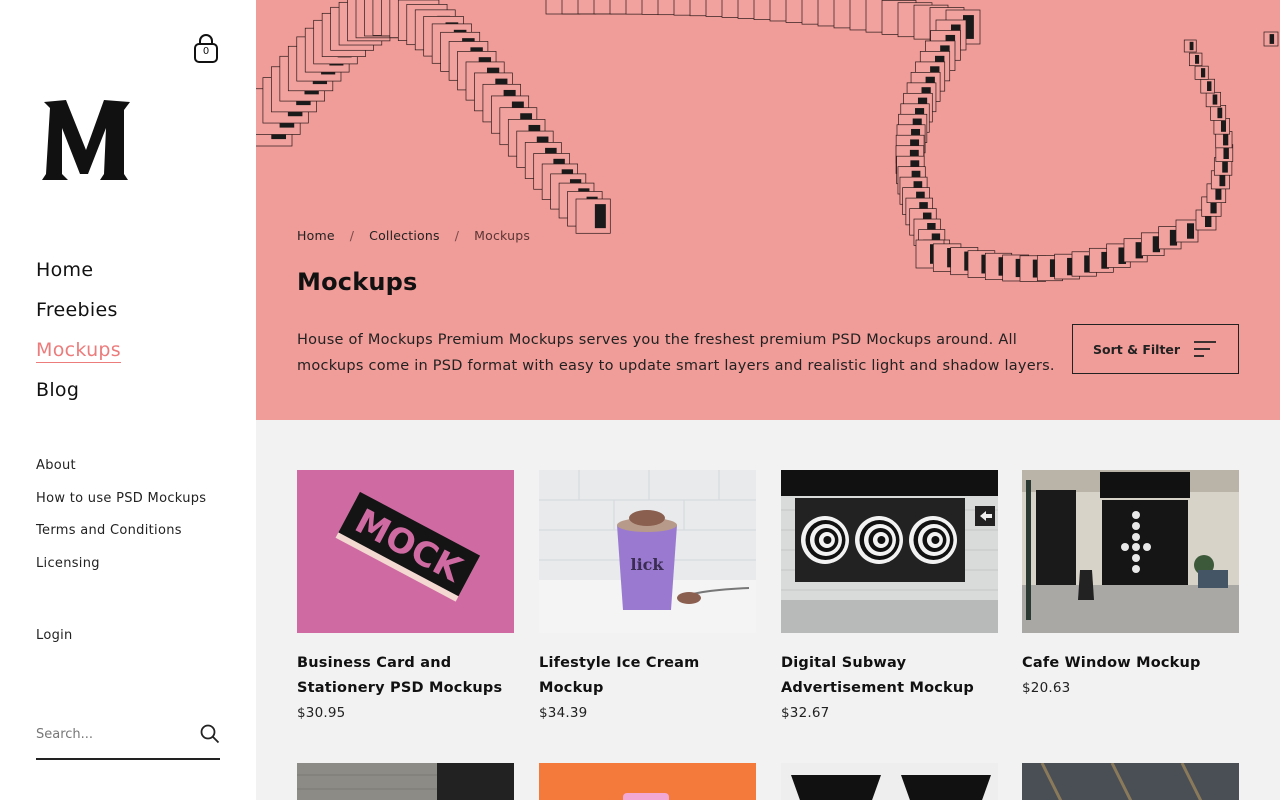 The image size is (1280, 800). I want to click on search-icon, so click(210, 734).